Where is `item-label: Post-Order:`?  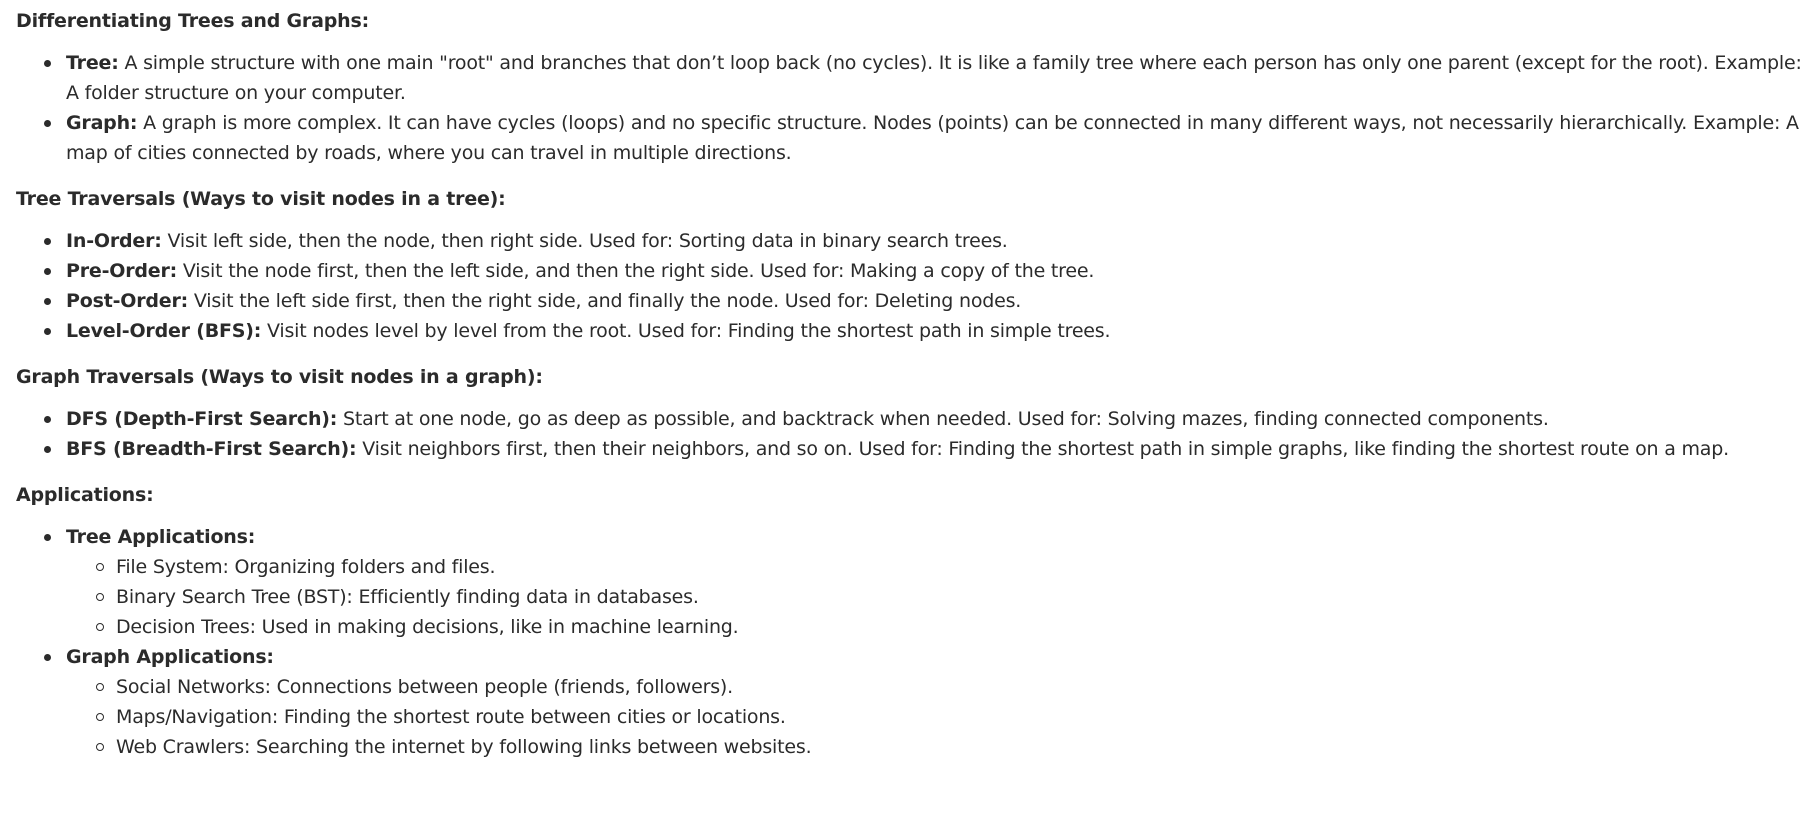 item-label: Post-Order: is located at coordinates (127, 301).